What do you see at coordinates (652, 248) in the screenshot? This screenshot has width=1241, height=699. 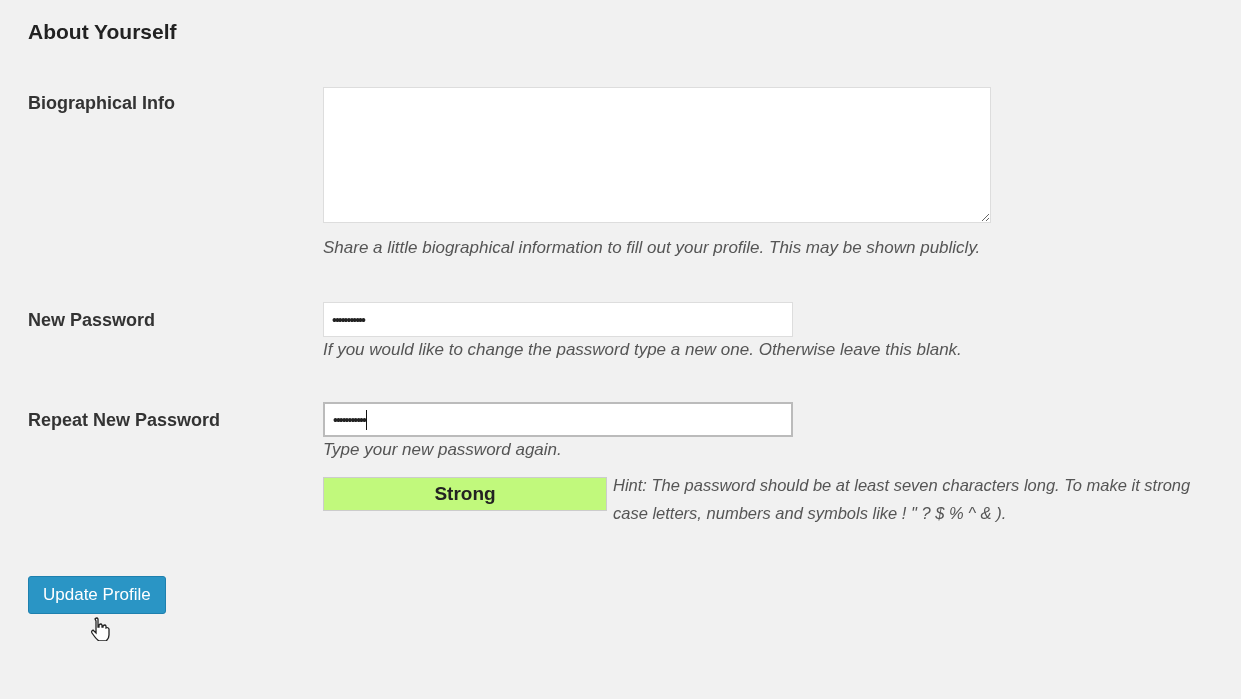 I see `field-description: Share a little biographical information to fill out your profile. This may be shown publicly.` at bounding box center [652, 248].